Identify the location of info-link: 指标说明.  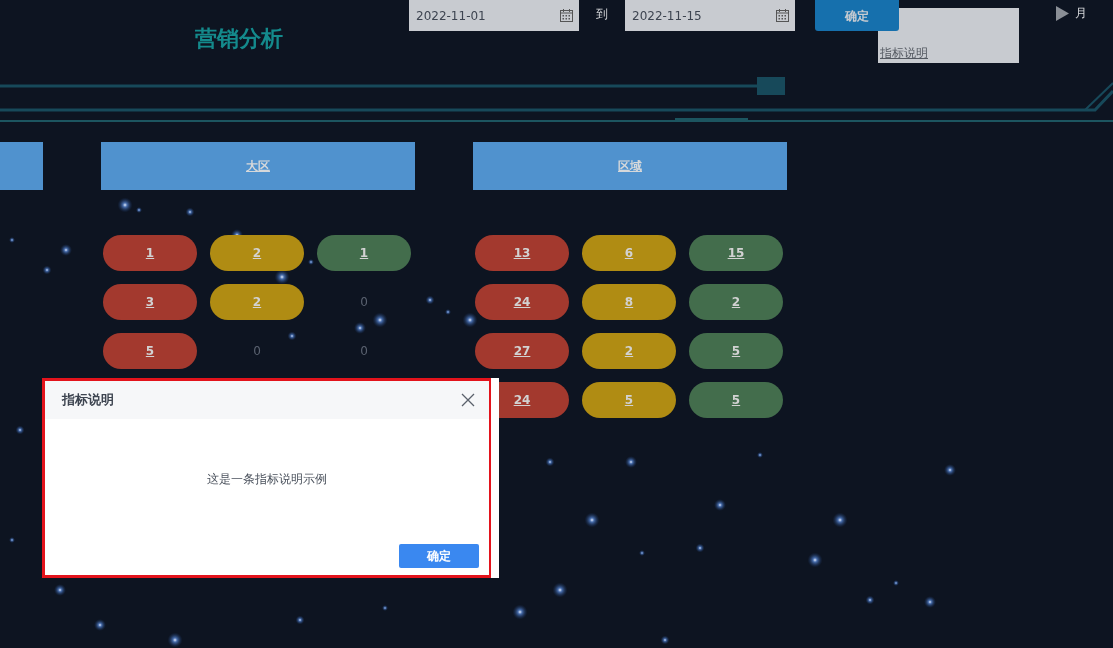
(904, 53).